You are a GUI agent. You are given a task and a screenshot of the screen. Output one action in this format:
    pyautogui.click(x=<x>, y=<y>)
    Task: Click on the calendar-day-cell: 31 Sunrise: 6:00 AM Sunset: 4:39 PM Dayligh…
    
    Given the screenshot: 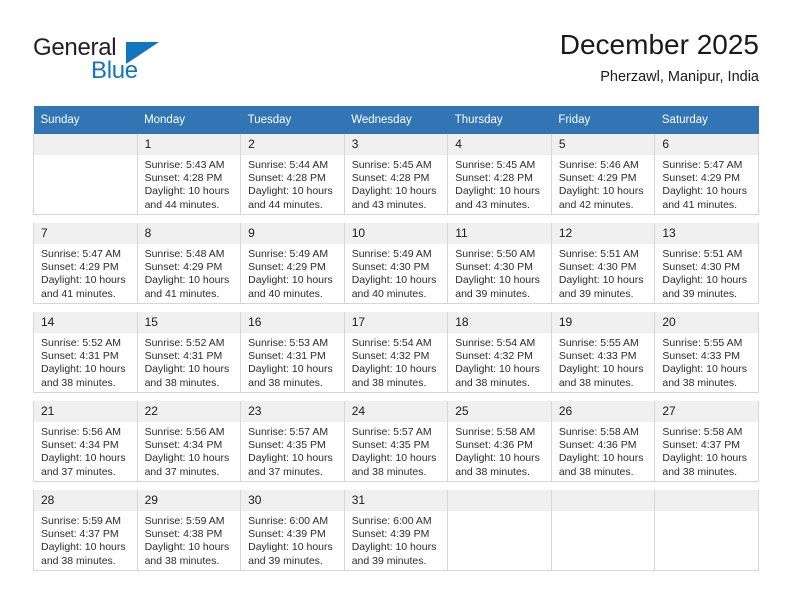 What is the action you would take?
    pyautogui.click(x=396, y=530)
    